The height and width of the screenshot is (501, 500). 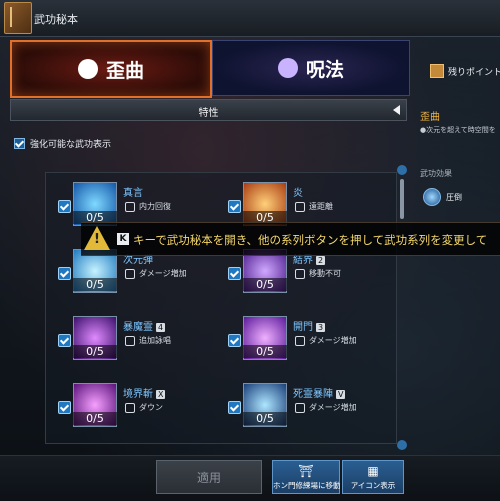 I want to click on enhanceable-checkbox: 強化可能な武功表示, so click(x=62, y=143).